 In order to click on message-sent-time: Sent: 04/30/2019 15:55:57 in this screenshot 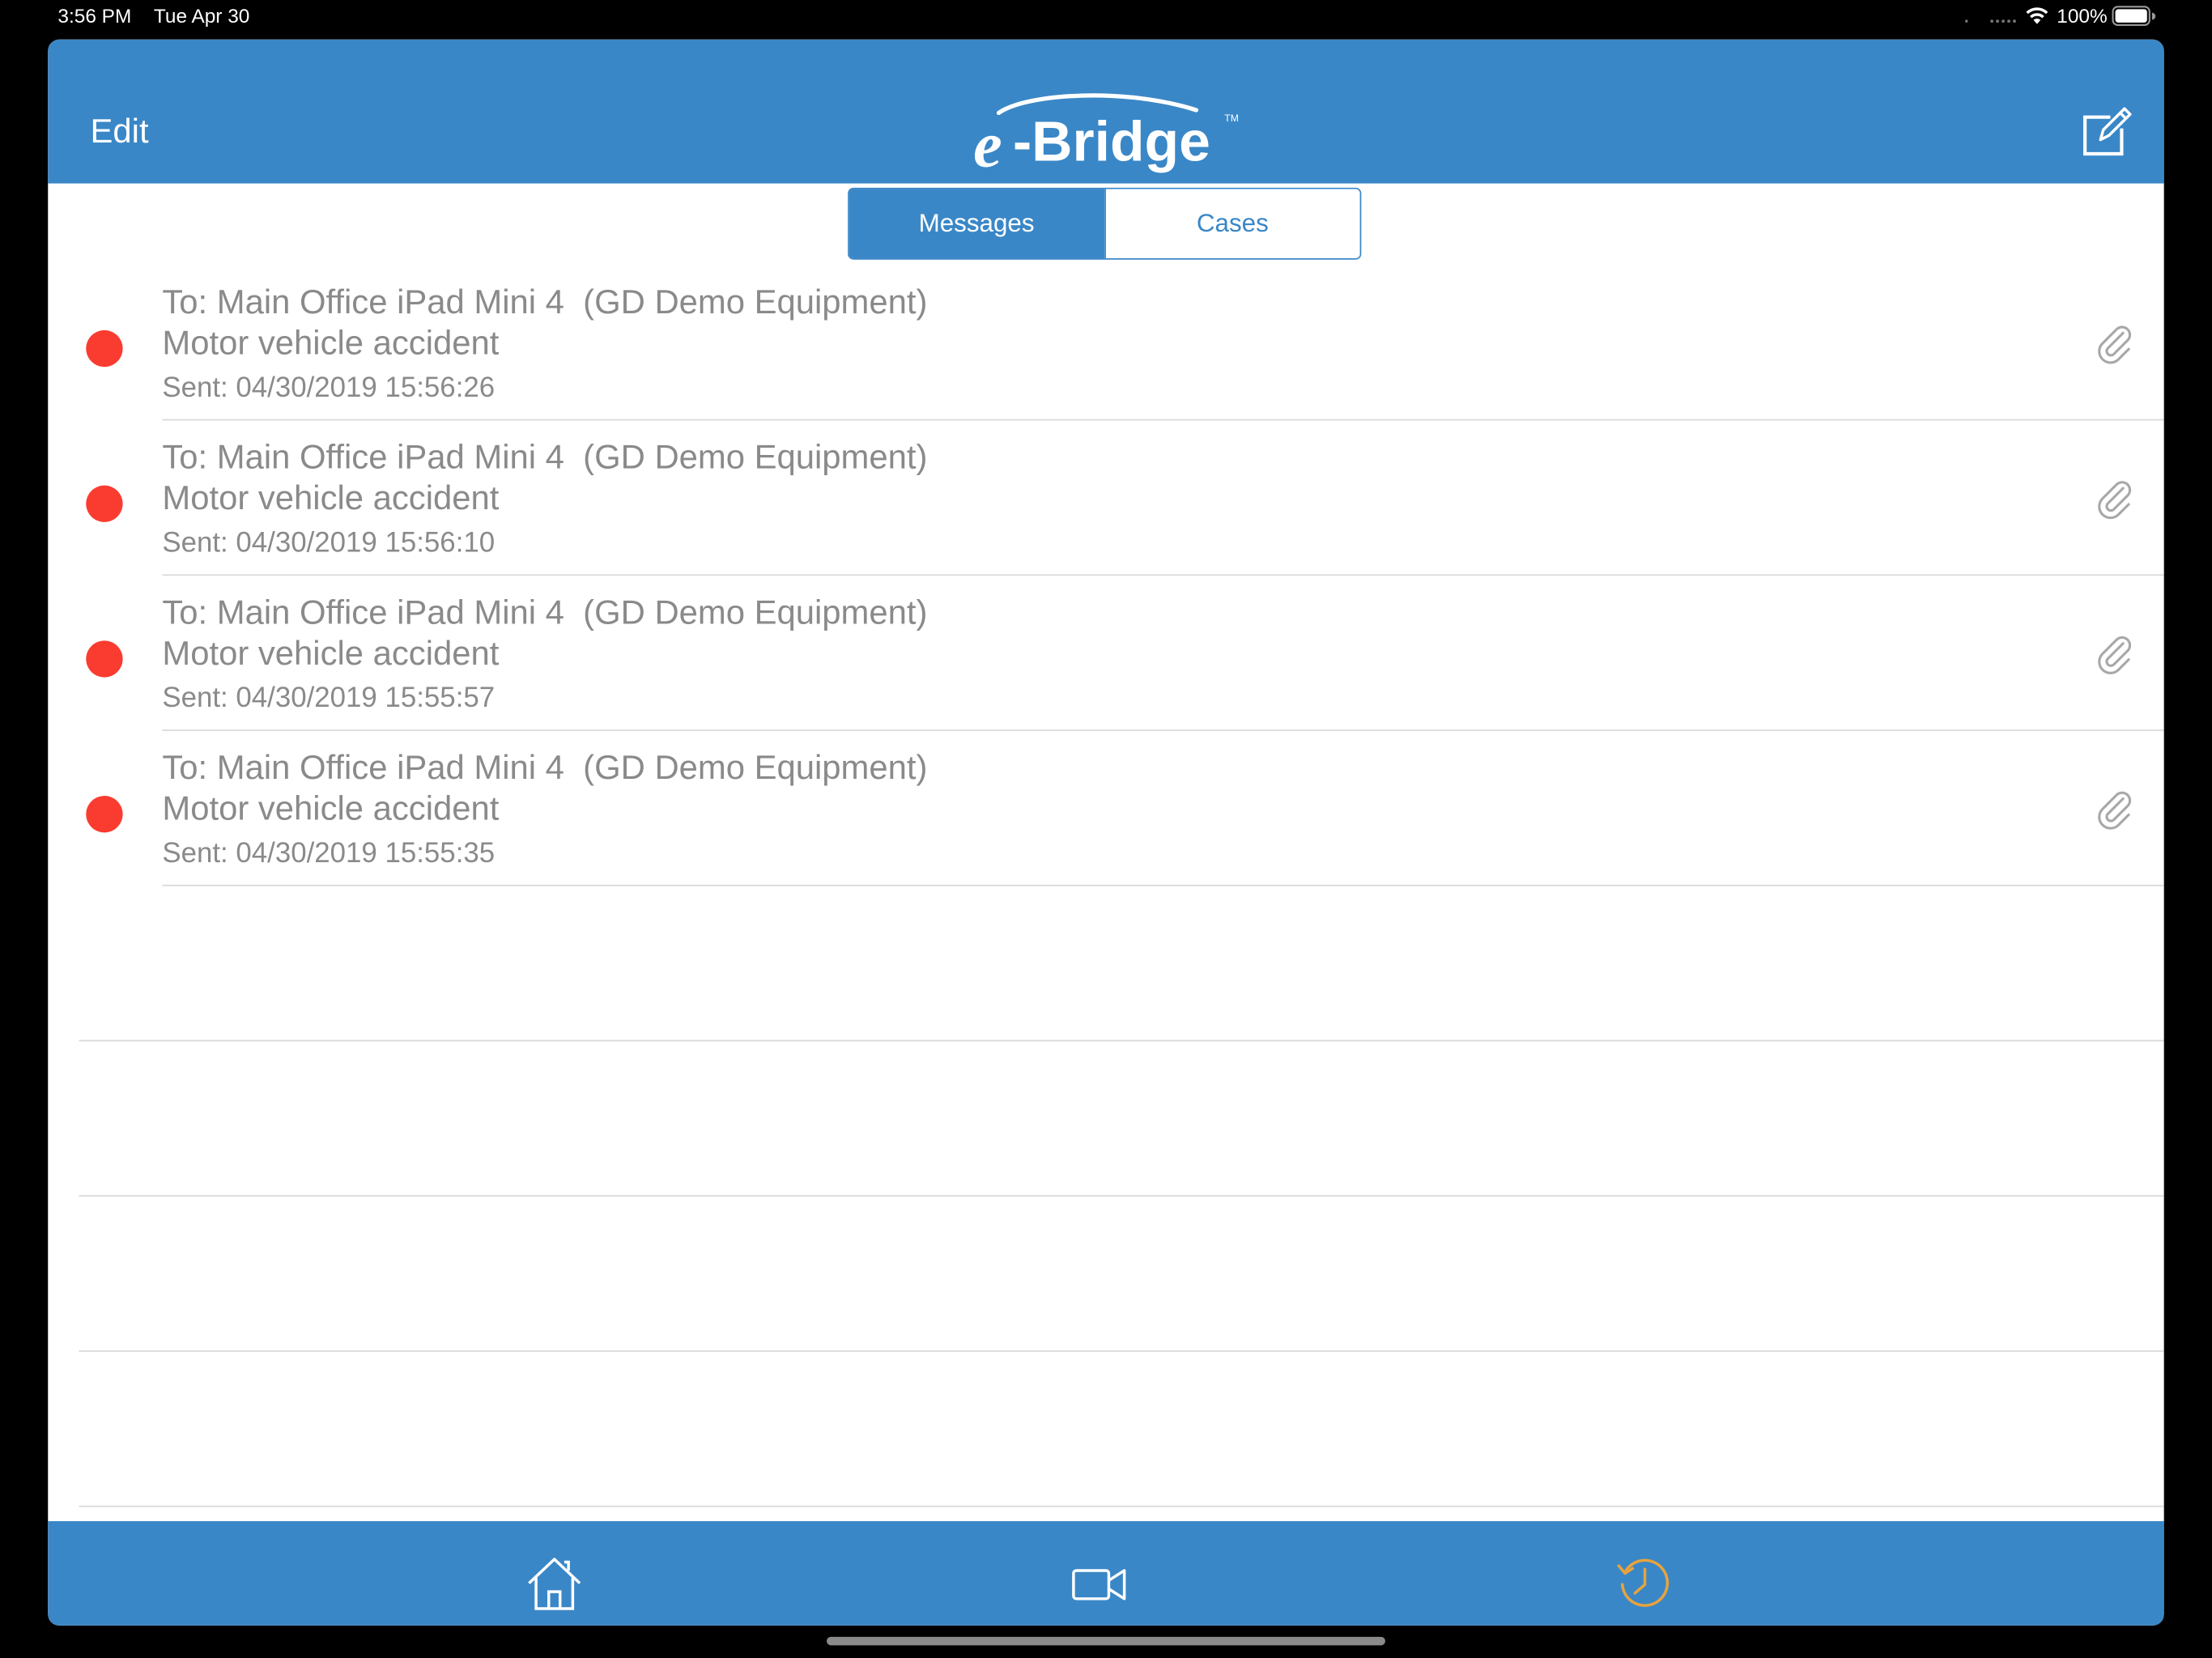, I will do `click(329, 698)`.